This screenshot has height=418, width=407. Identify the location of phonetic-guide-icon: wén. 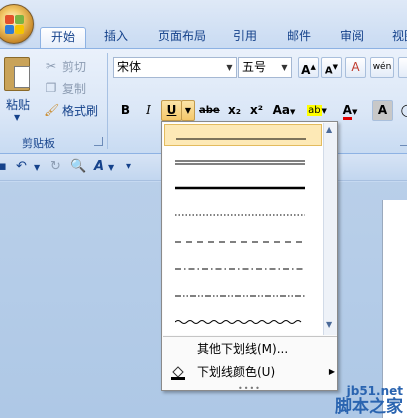
(382, 67).